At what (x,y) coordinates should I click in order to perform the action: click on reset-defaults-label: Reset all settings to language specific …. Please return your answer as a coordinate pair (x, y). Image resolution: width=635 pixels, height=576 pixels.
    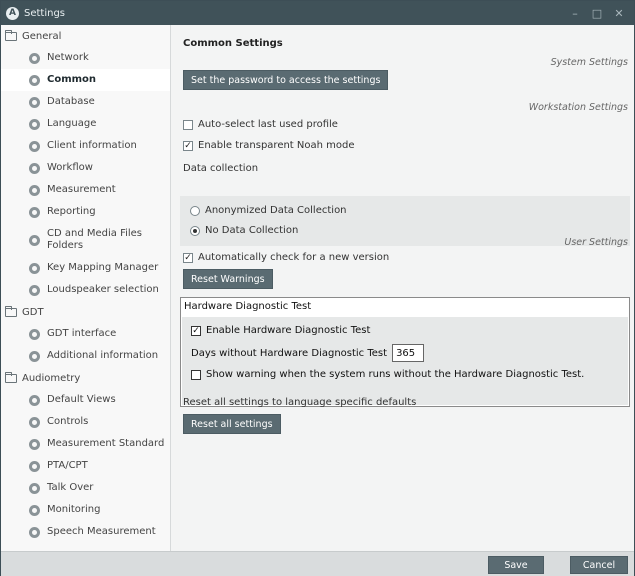
    Looking at the image, I should click on (300, 402).